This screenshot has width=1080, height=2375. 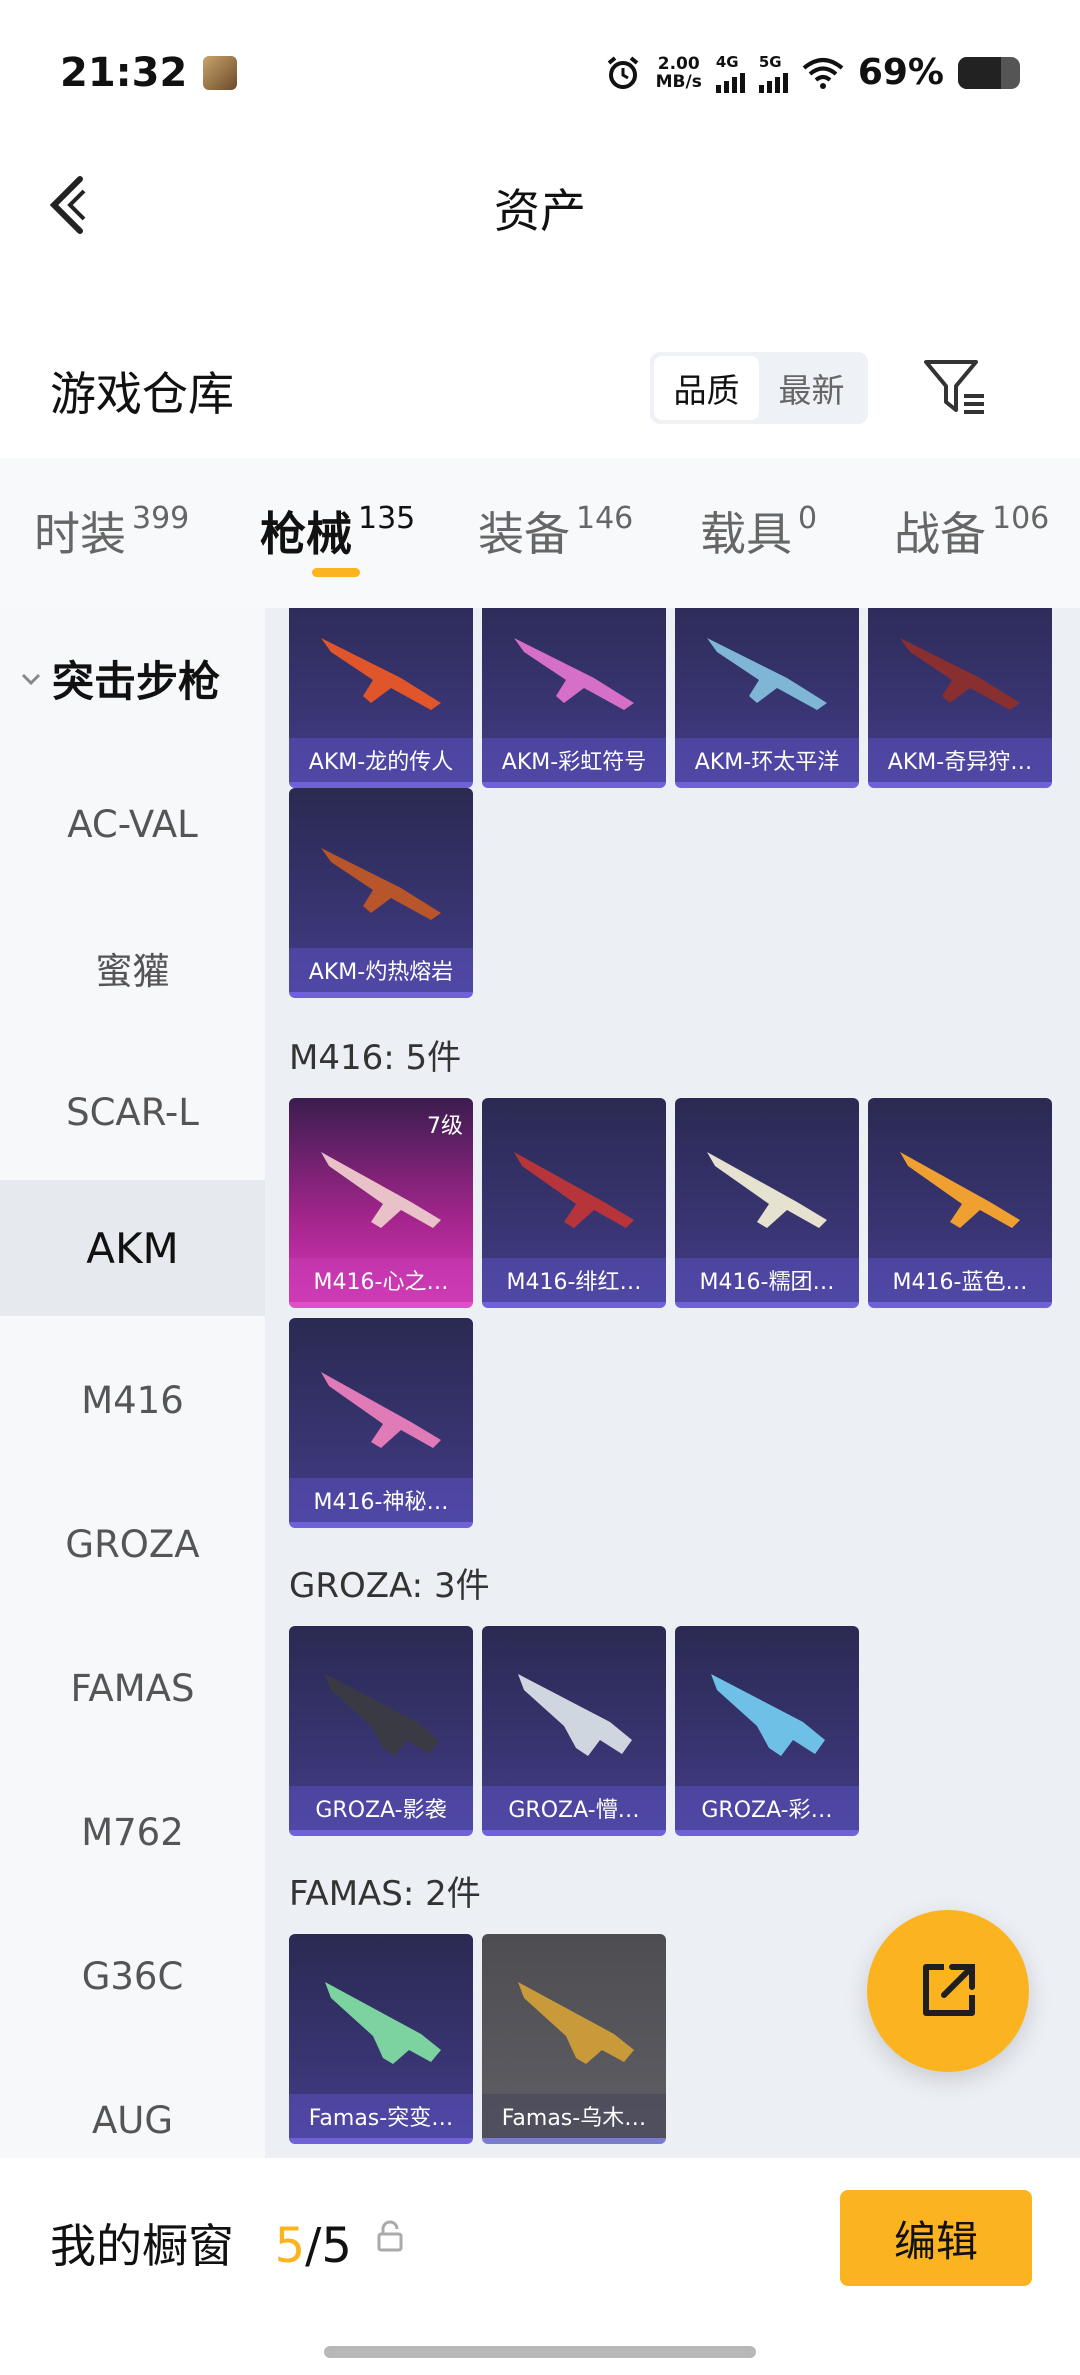 What do you see at coordinates (132, 1976) in the screenshot?
I see `sidebar-item-g36c: G36C` at bounding box center [132, 1976].